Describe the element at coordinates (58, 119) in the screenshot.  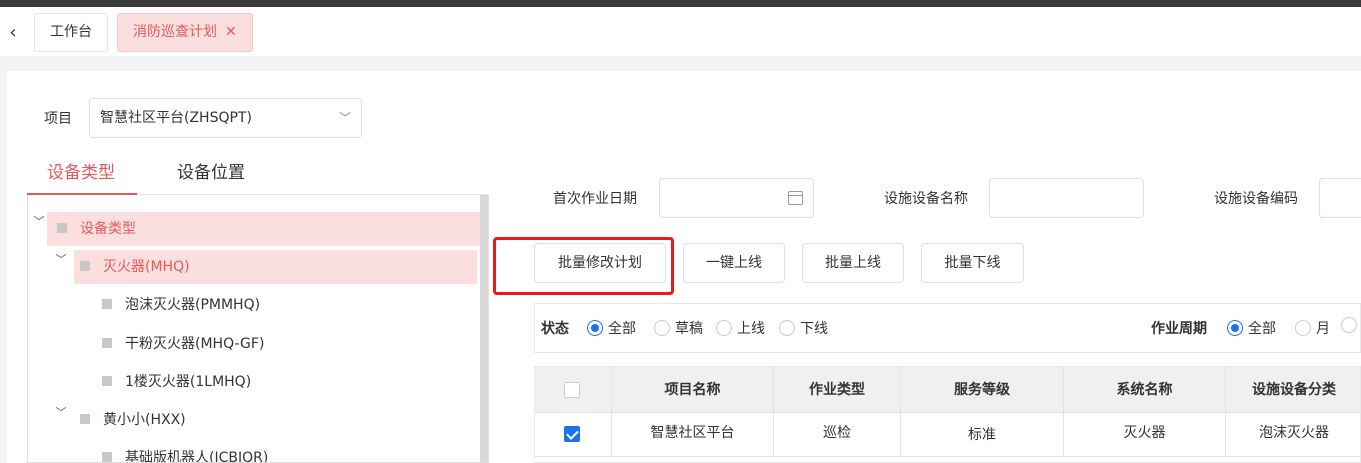
I see `project-label: 项目` at that location.